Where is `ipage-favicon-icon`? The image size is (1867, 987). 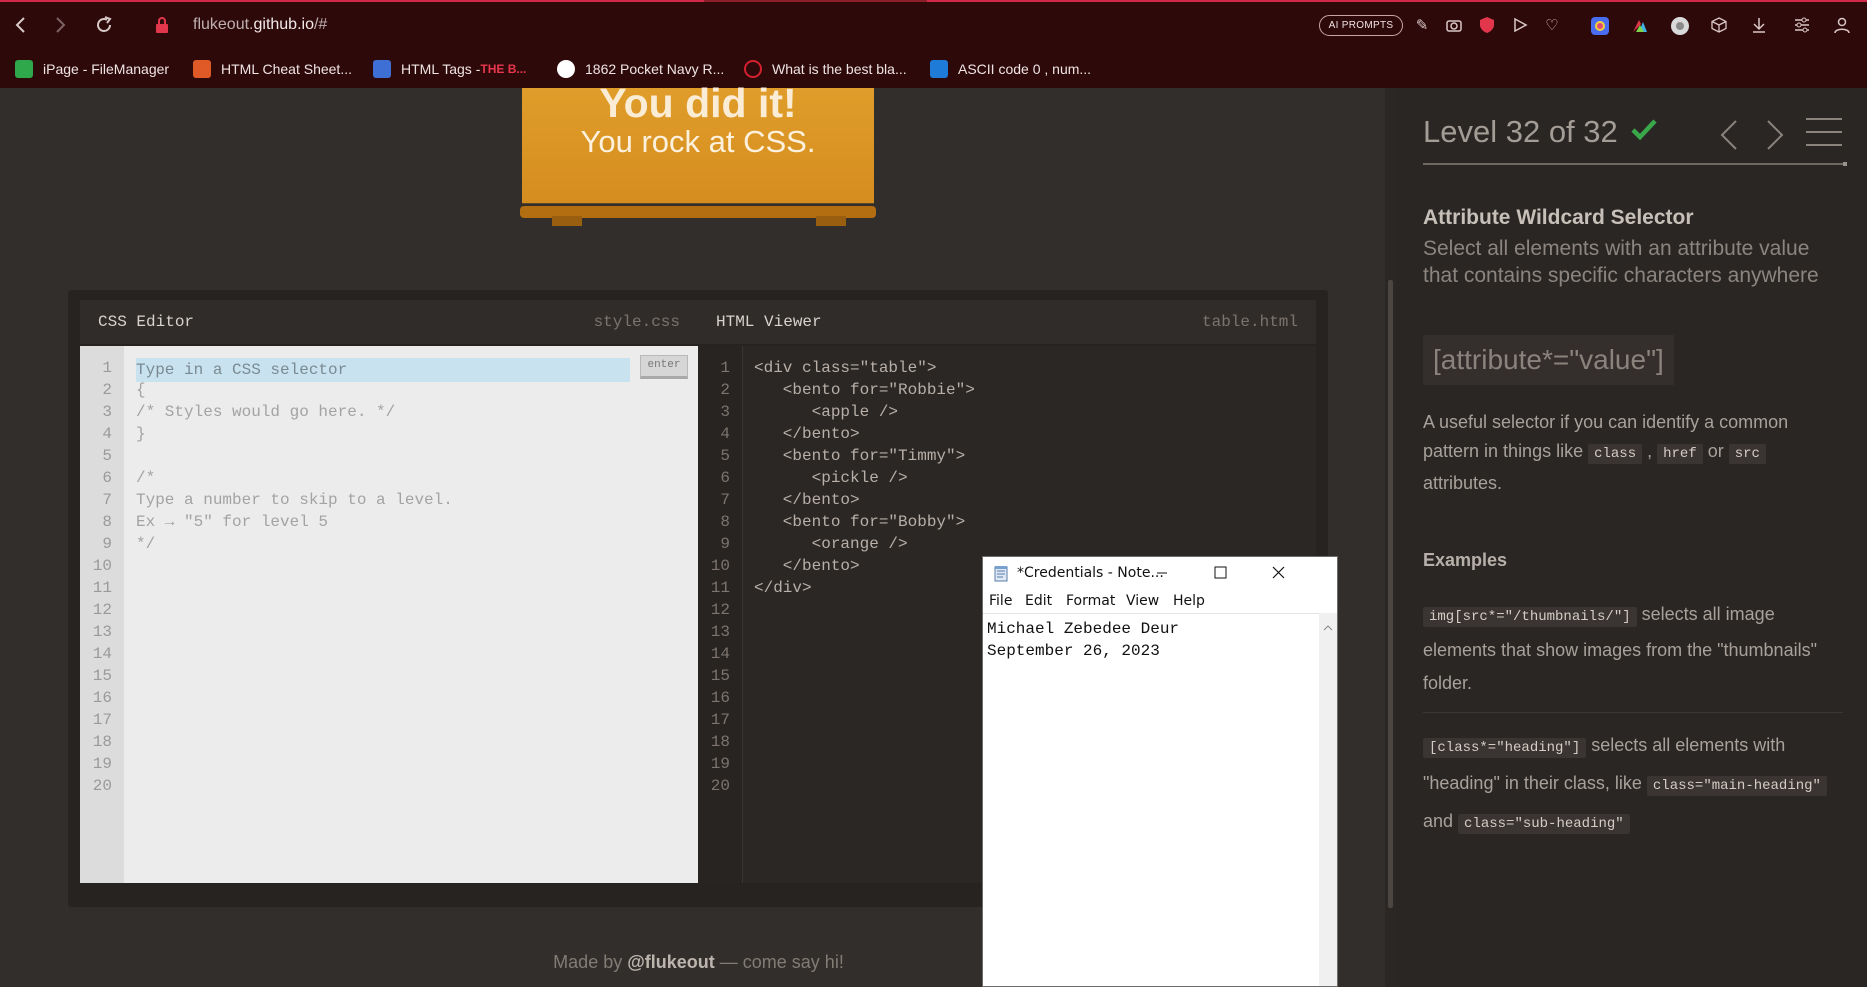 ipage-favicon-icon is located at coordinates (24, 69).